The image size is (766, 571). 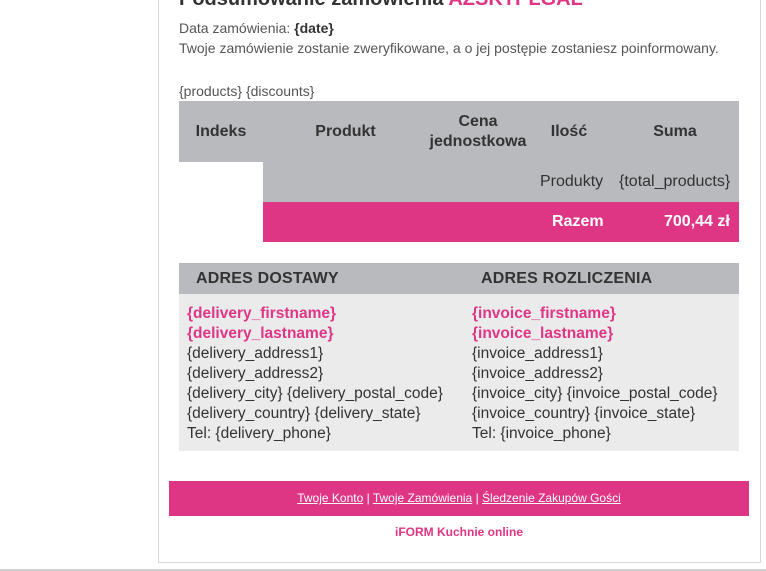 What do you see at coordinates (572, 181) in the screenshot?
I see `products-subtotal-label: Produkty` at bounding box center [572, 181].